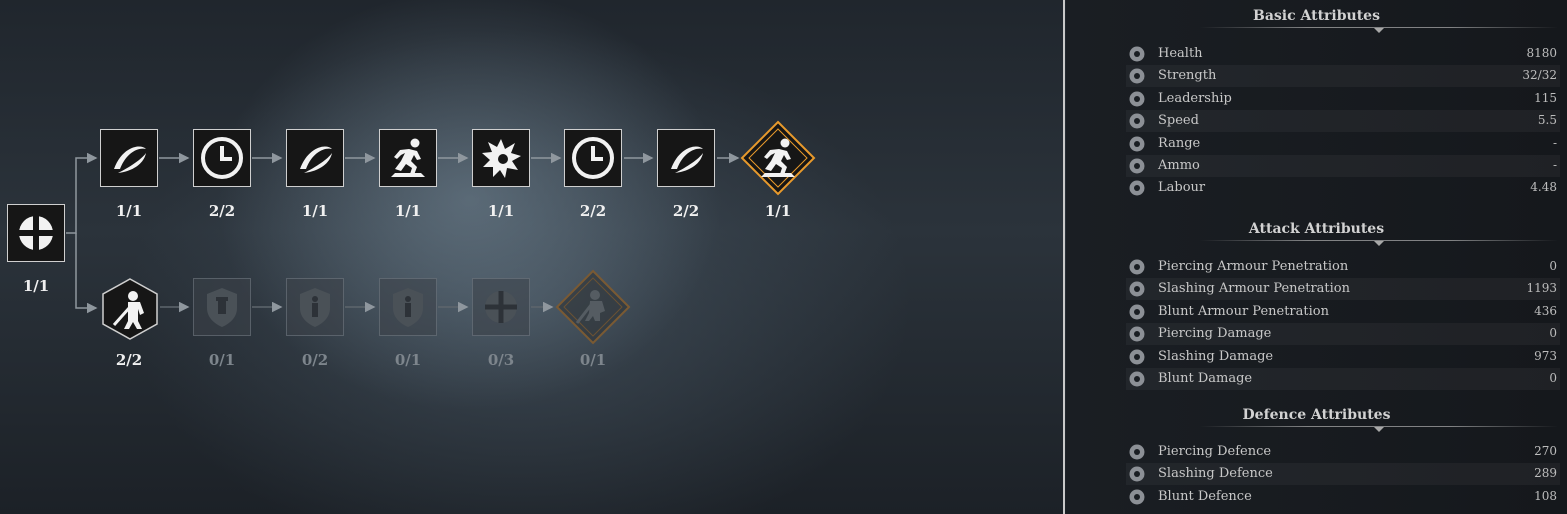  I want to click on impact-burst-icon, so click(501, 158).